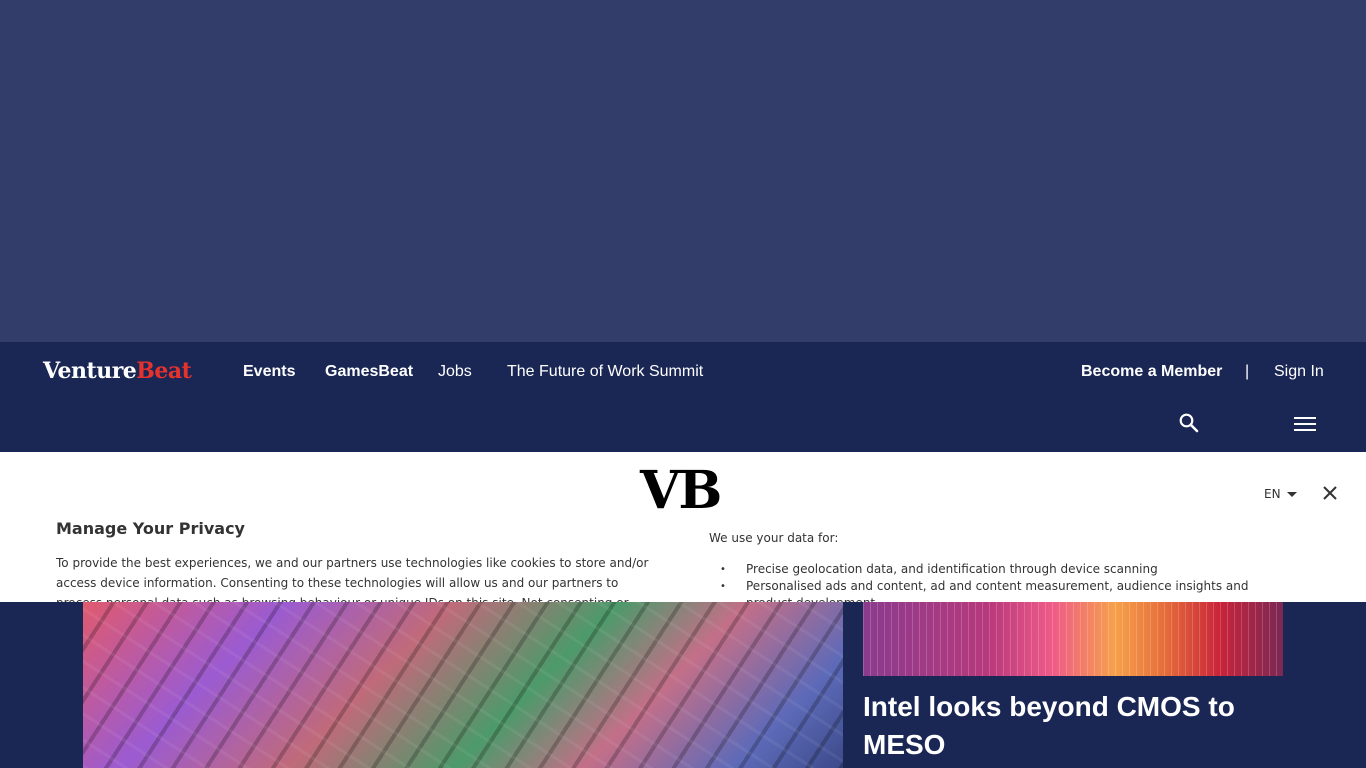  Describe the element at coordinates (1073, 726) in the screenshot. I see `article-headline: Intel looks beyond CMOS to MESO` at that location.